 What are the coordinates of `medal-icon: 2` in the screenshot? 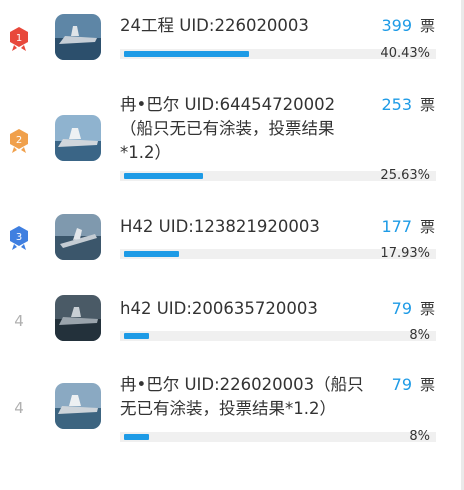 It's located at (19, 141).